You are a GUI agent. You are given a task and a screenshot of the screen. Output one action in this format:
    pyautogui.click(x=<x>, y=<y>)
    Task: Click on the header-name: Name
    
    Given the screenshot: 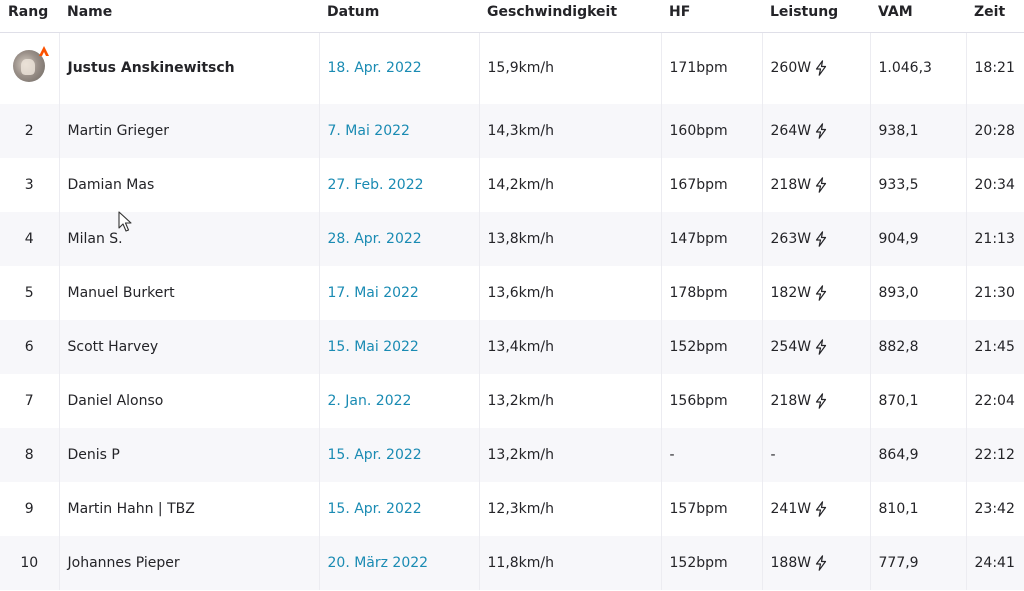 What is the action you would take?
    pyautogui.click(x=189, y=16)
    